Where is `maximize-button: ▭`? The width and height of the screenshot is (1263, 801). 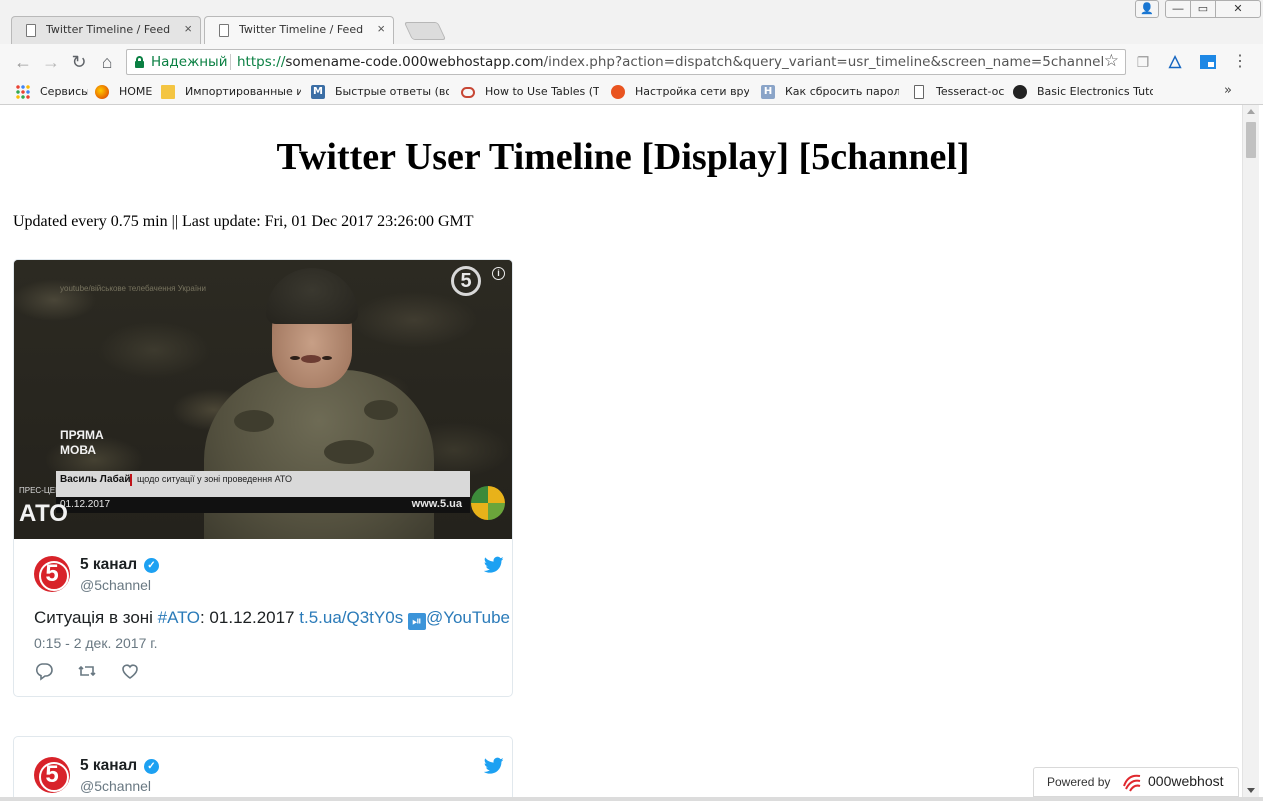 maximize-button: ▭ is located at coordinates (1203, 9).